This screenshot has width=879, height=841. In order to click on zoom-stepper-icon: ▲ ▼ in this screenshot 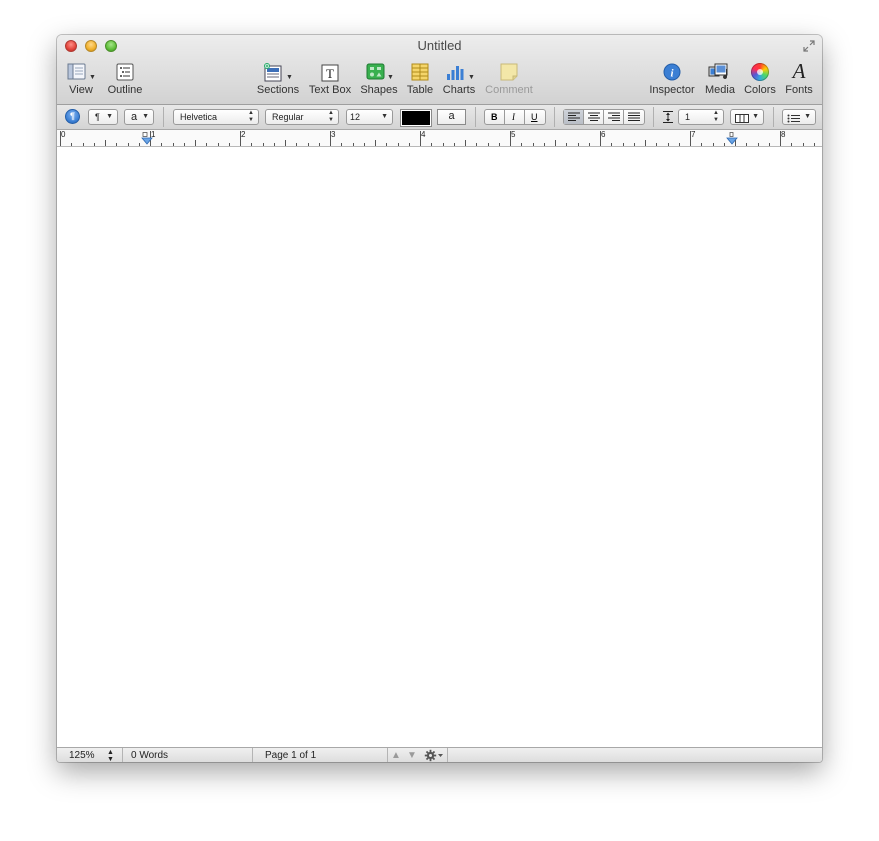, I will do `click(110, 755)`.